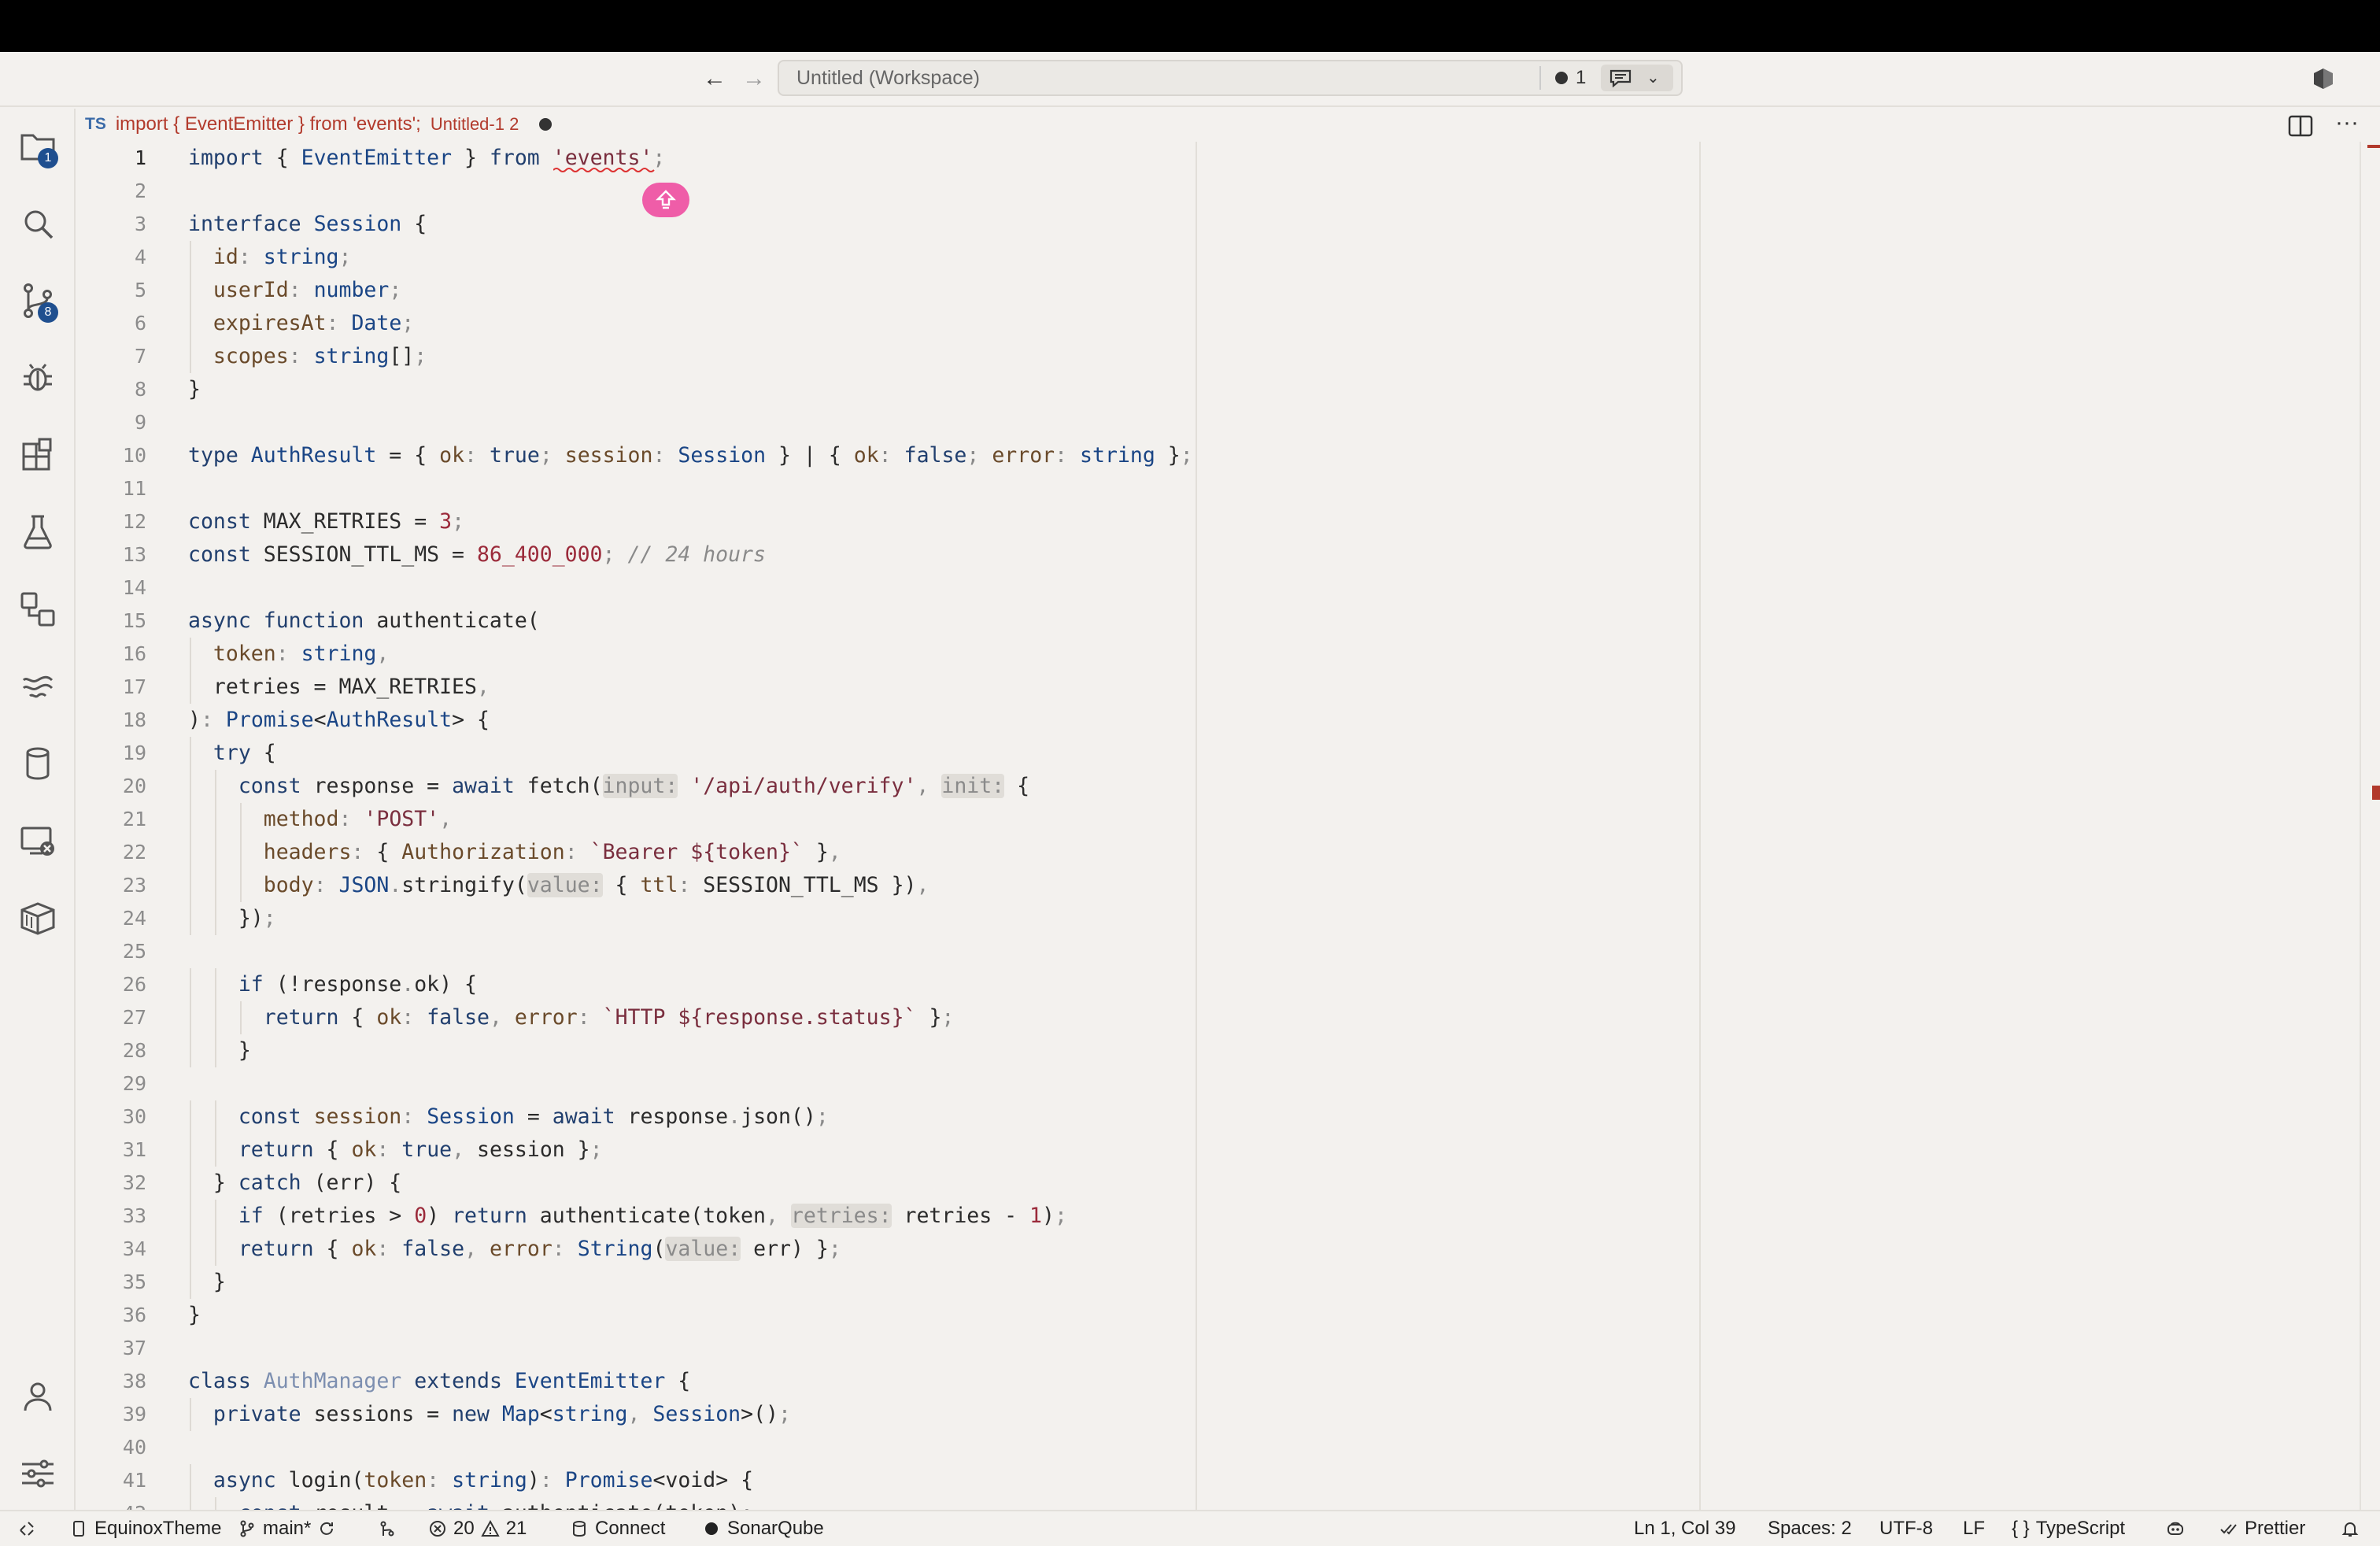 The image size is (2380, 1546). I want to click on source-control-icon: 8, so click(38, 301).